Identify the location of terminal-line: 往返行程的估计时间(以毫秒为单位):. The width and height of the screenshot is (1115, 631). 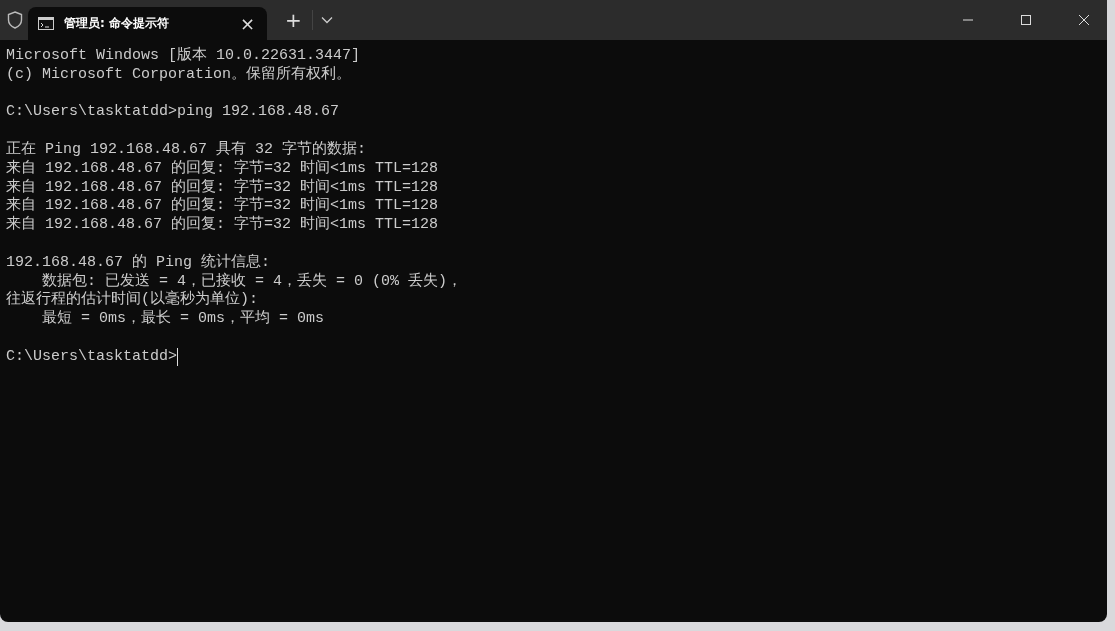
(132, 300).